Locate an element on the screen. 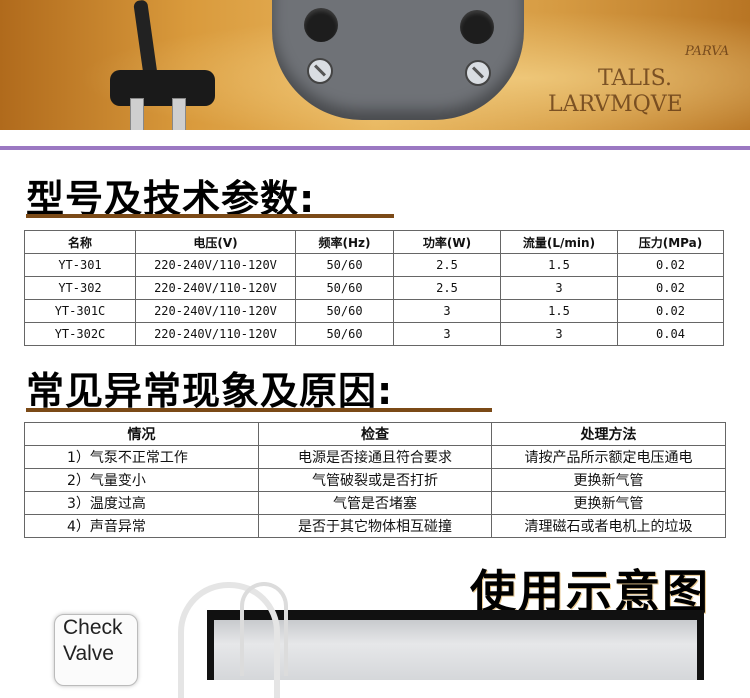 This screenshot has height=698, width=750. table-cell: YT-302 is located at coordinates (80, 288).